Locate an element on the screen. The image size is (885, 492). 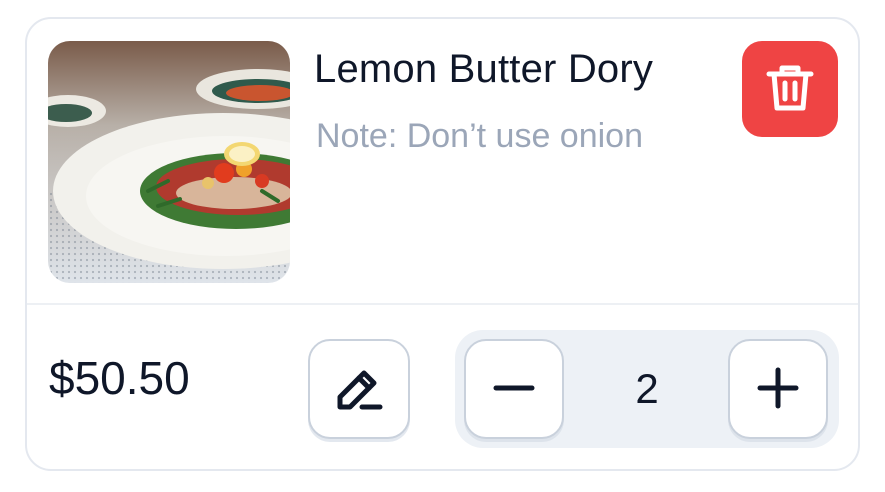
quantity-value: 2 is located at coordinates (647, 388).